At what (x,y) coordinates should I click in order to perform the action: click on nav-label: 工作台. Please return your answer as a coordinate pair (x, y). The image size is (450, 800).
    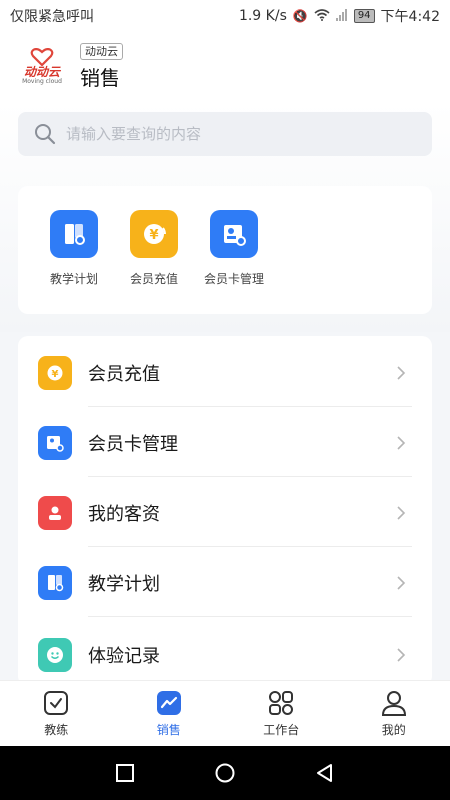
    Looking at the image, I should click on (281, 730).